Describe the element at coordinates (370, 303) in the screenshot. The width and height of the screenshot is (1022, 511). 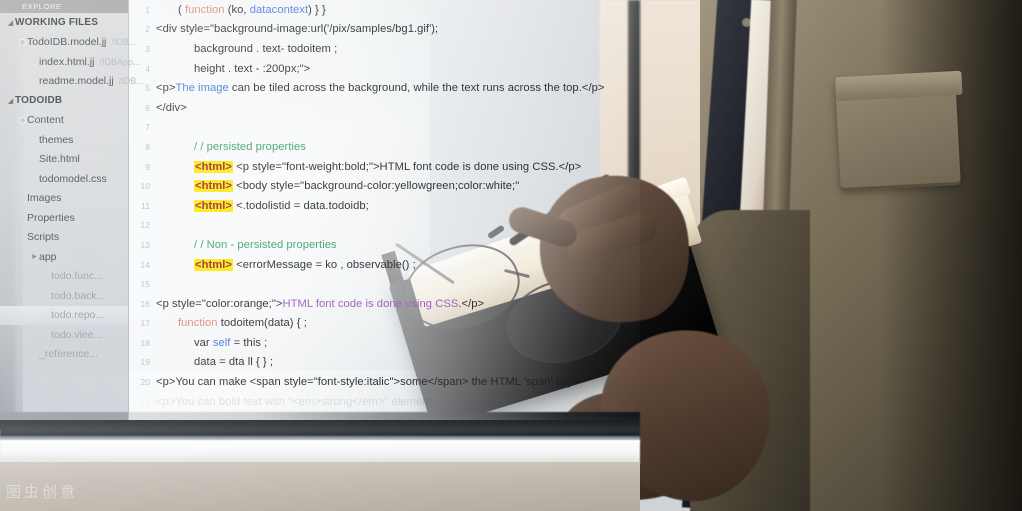
I see `code-token-purple: HTML font code is done using CSS` at that location.